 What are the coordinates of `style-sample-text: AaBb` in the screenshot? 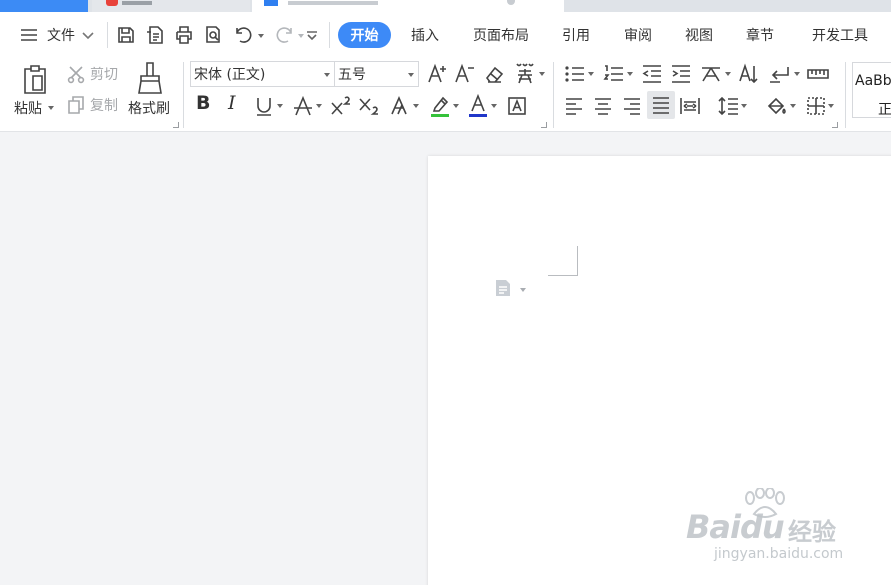 It's located at (873, 81).